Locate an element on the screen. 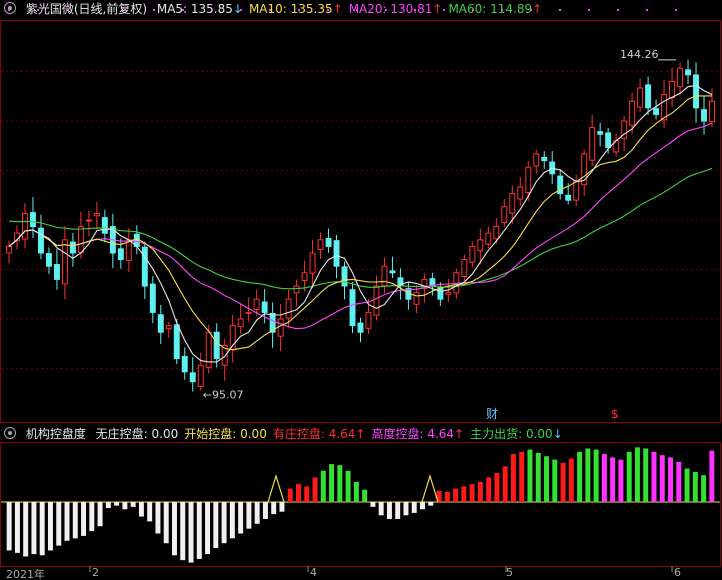 The width and height of the screenshot is (722, 580). start-control-marker is located at coordinates (276, 488).